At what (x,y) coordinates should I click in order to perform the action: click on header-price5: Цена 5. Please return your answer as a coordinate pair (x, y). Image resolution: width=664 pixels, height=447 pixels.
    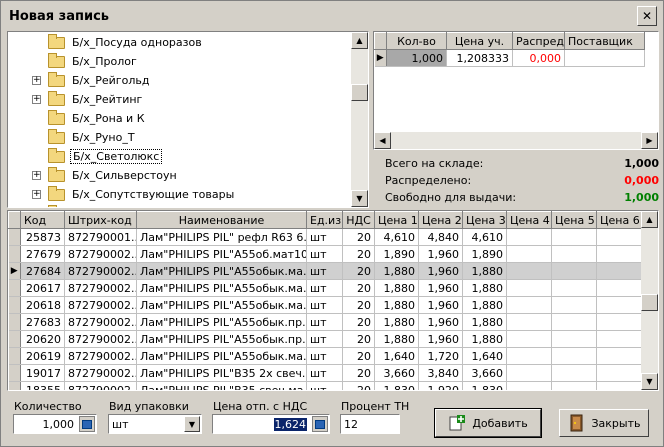
    Looking at the image, I should click on (574, 220).